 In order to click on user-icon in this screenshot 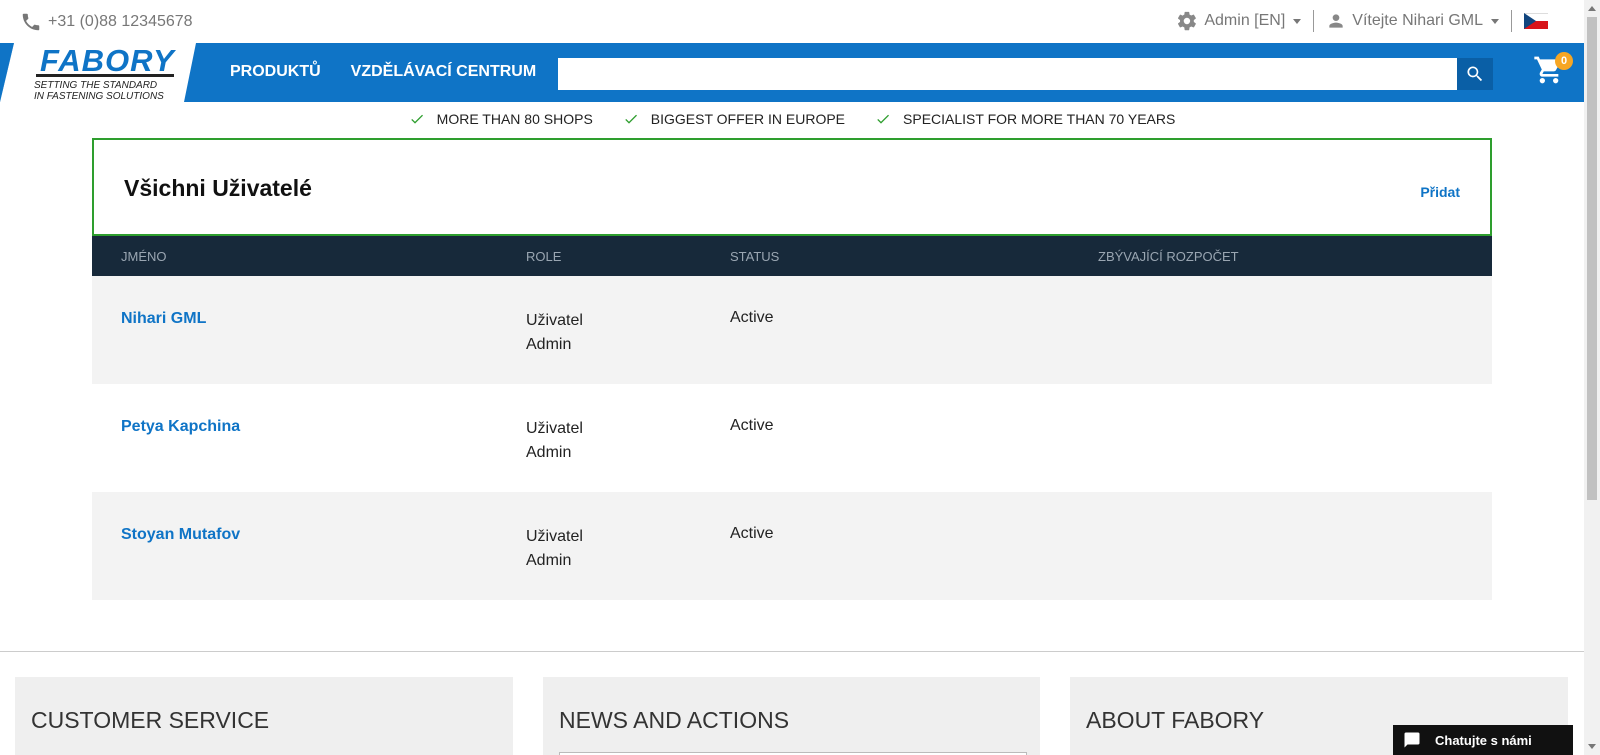, I will do `click(1336, 21)`.